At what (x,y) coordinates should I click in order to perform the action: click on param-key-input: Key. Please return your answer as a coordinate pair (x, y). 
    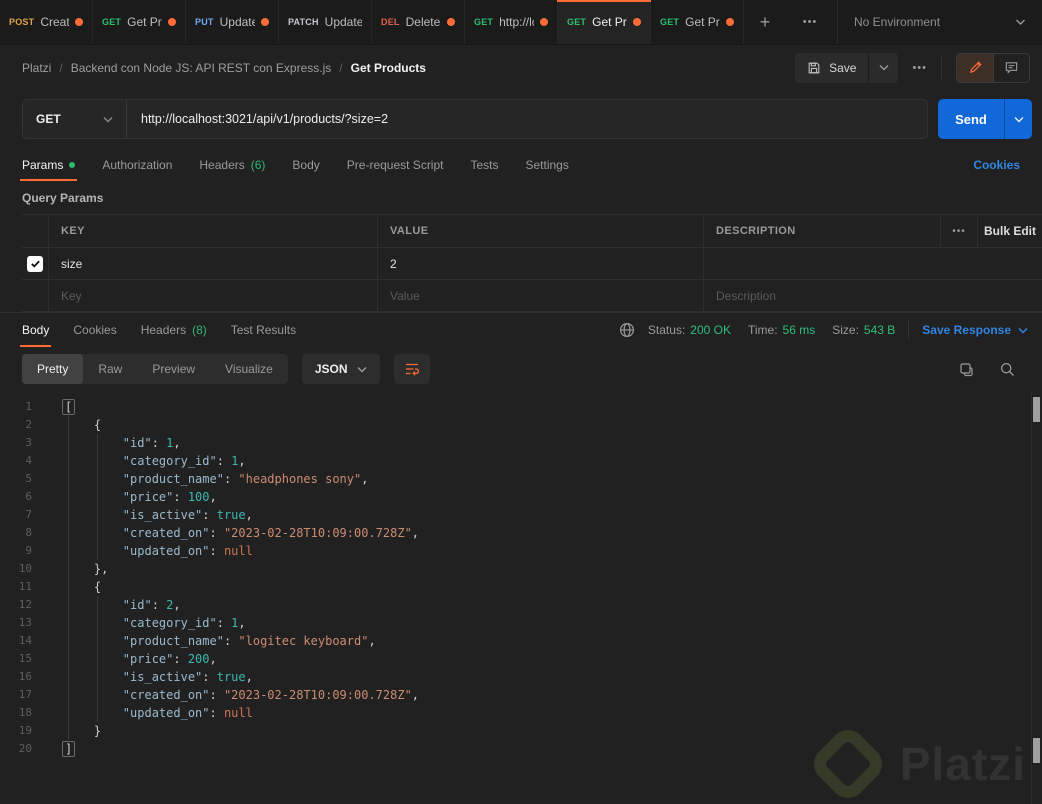
    Looking at the image, I should click on (212, 295).